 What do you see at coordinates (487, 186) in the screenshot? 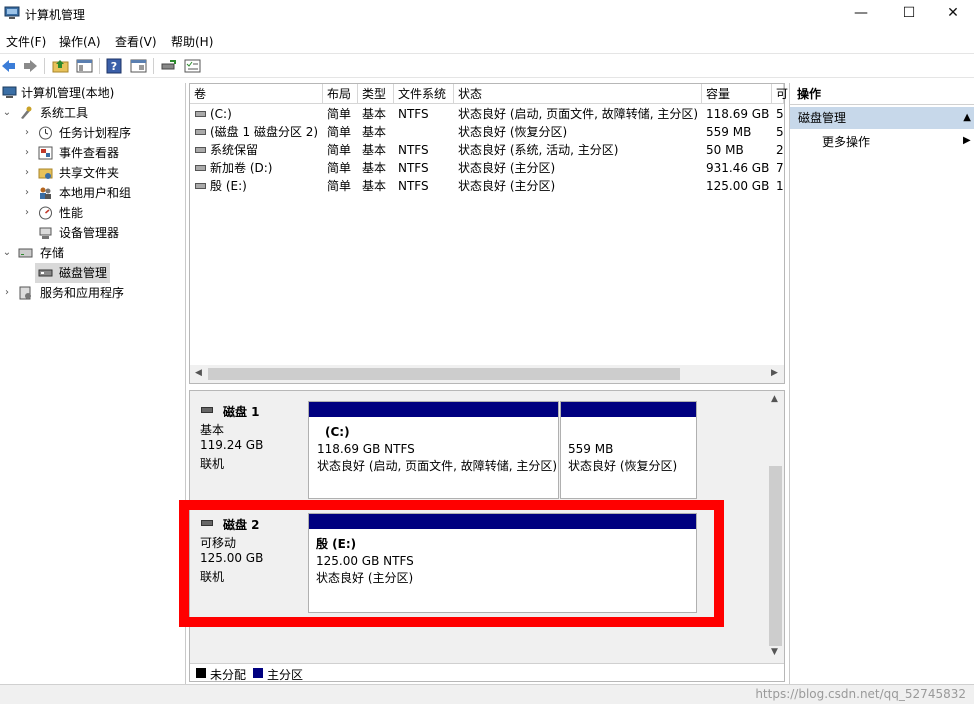
I see `table-row: 殷 (E:) 简单 基本 NTFS 状态良好 (主分区) 125.00 GB 1` at bounding box center [487, 186].